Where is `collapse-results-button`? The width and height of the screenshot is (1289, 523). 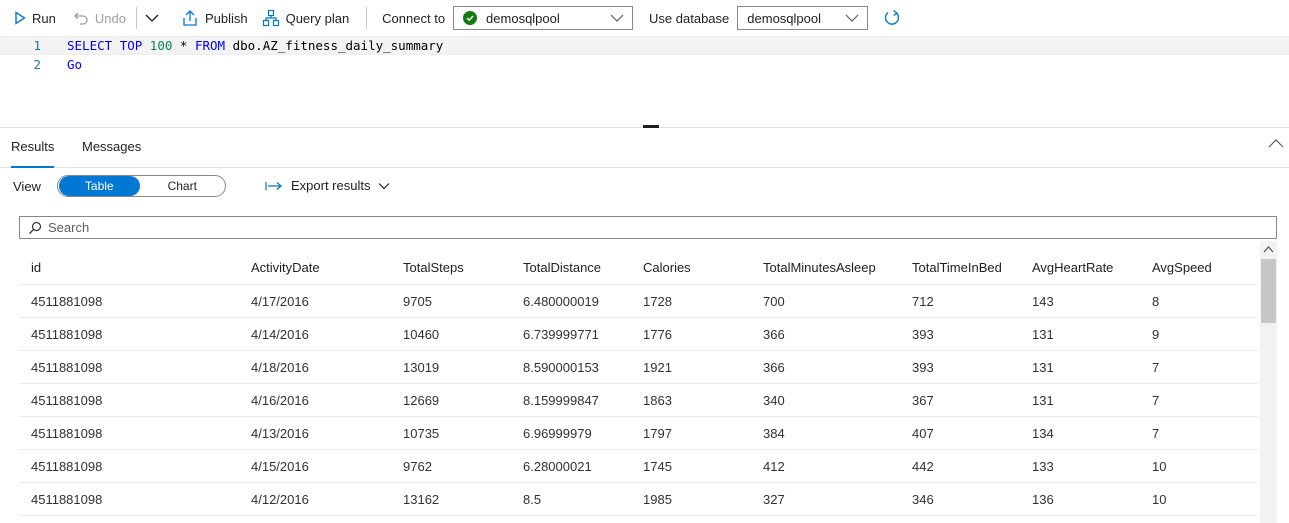
collapse-results-button is located at coordinates (1276, 144).